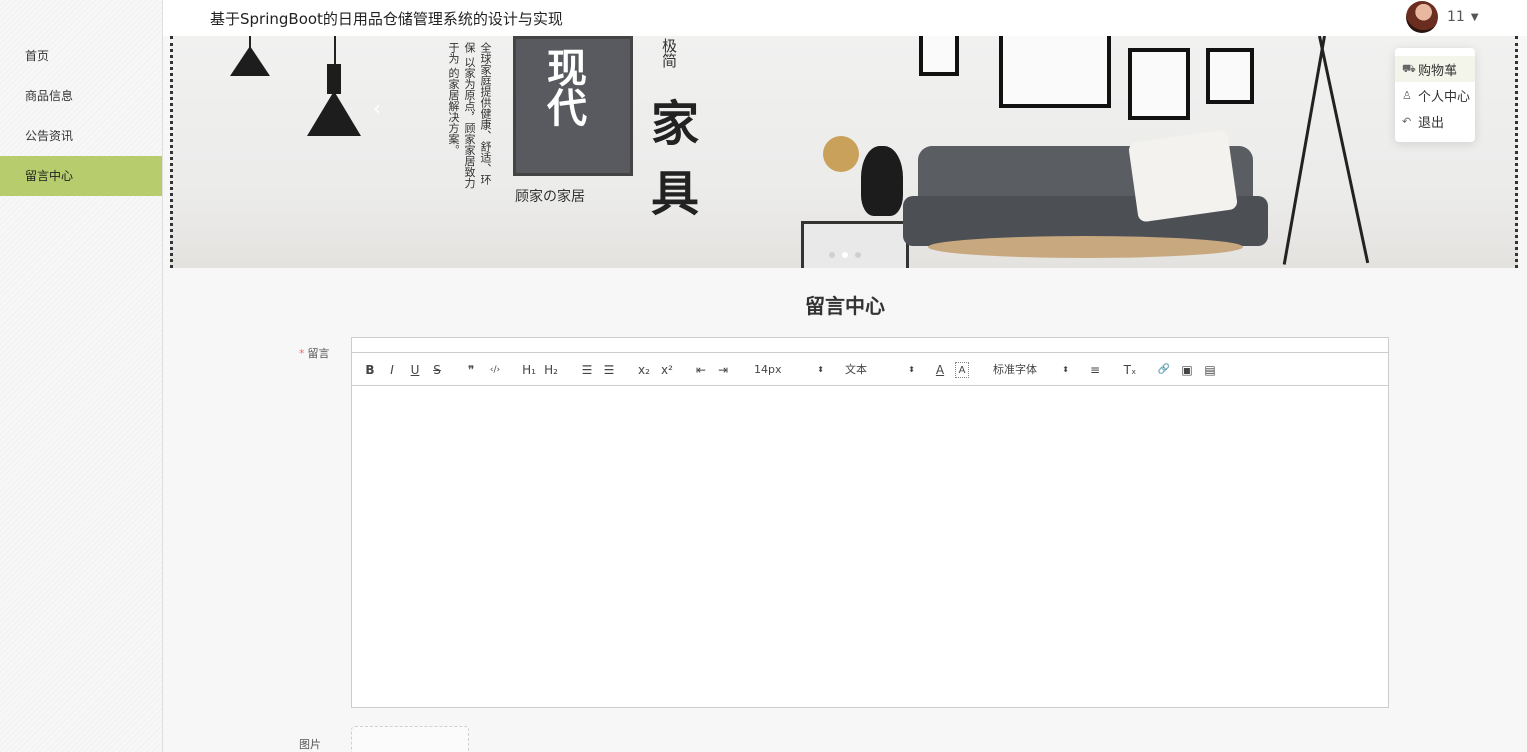 The height and width of the screenshot is (752, 1527). I want to click on banner-text-line: 的家居解决方案。, so click(453, 111).